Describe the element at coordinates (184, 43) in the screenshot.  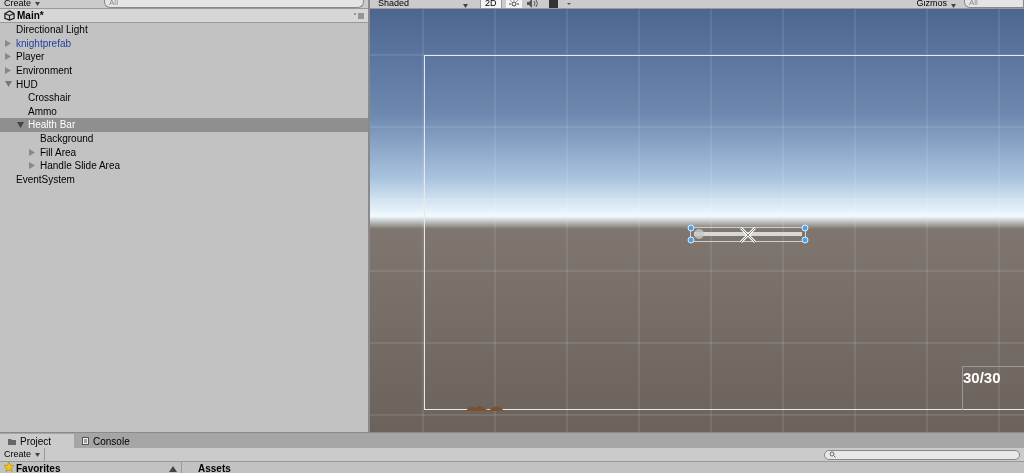
I see `hierarchy-item: knightprefab` at that location.